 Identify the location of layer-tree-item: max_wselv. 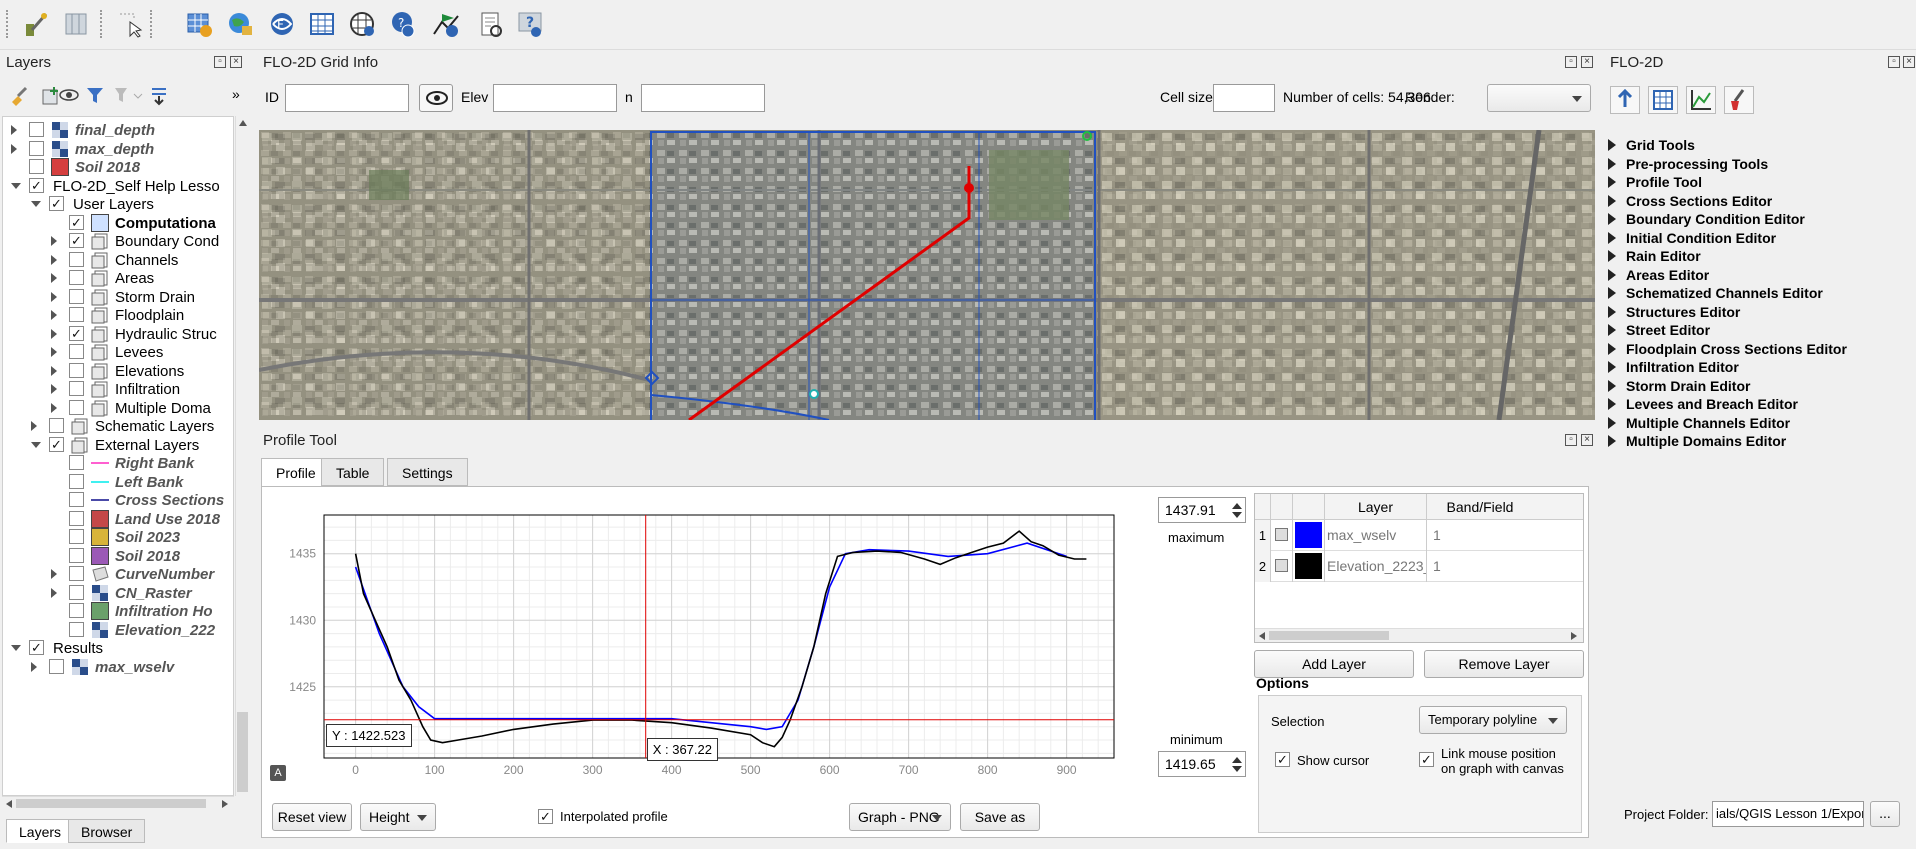
(118, 667).